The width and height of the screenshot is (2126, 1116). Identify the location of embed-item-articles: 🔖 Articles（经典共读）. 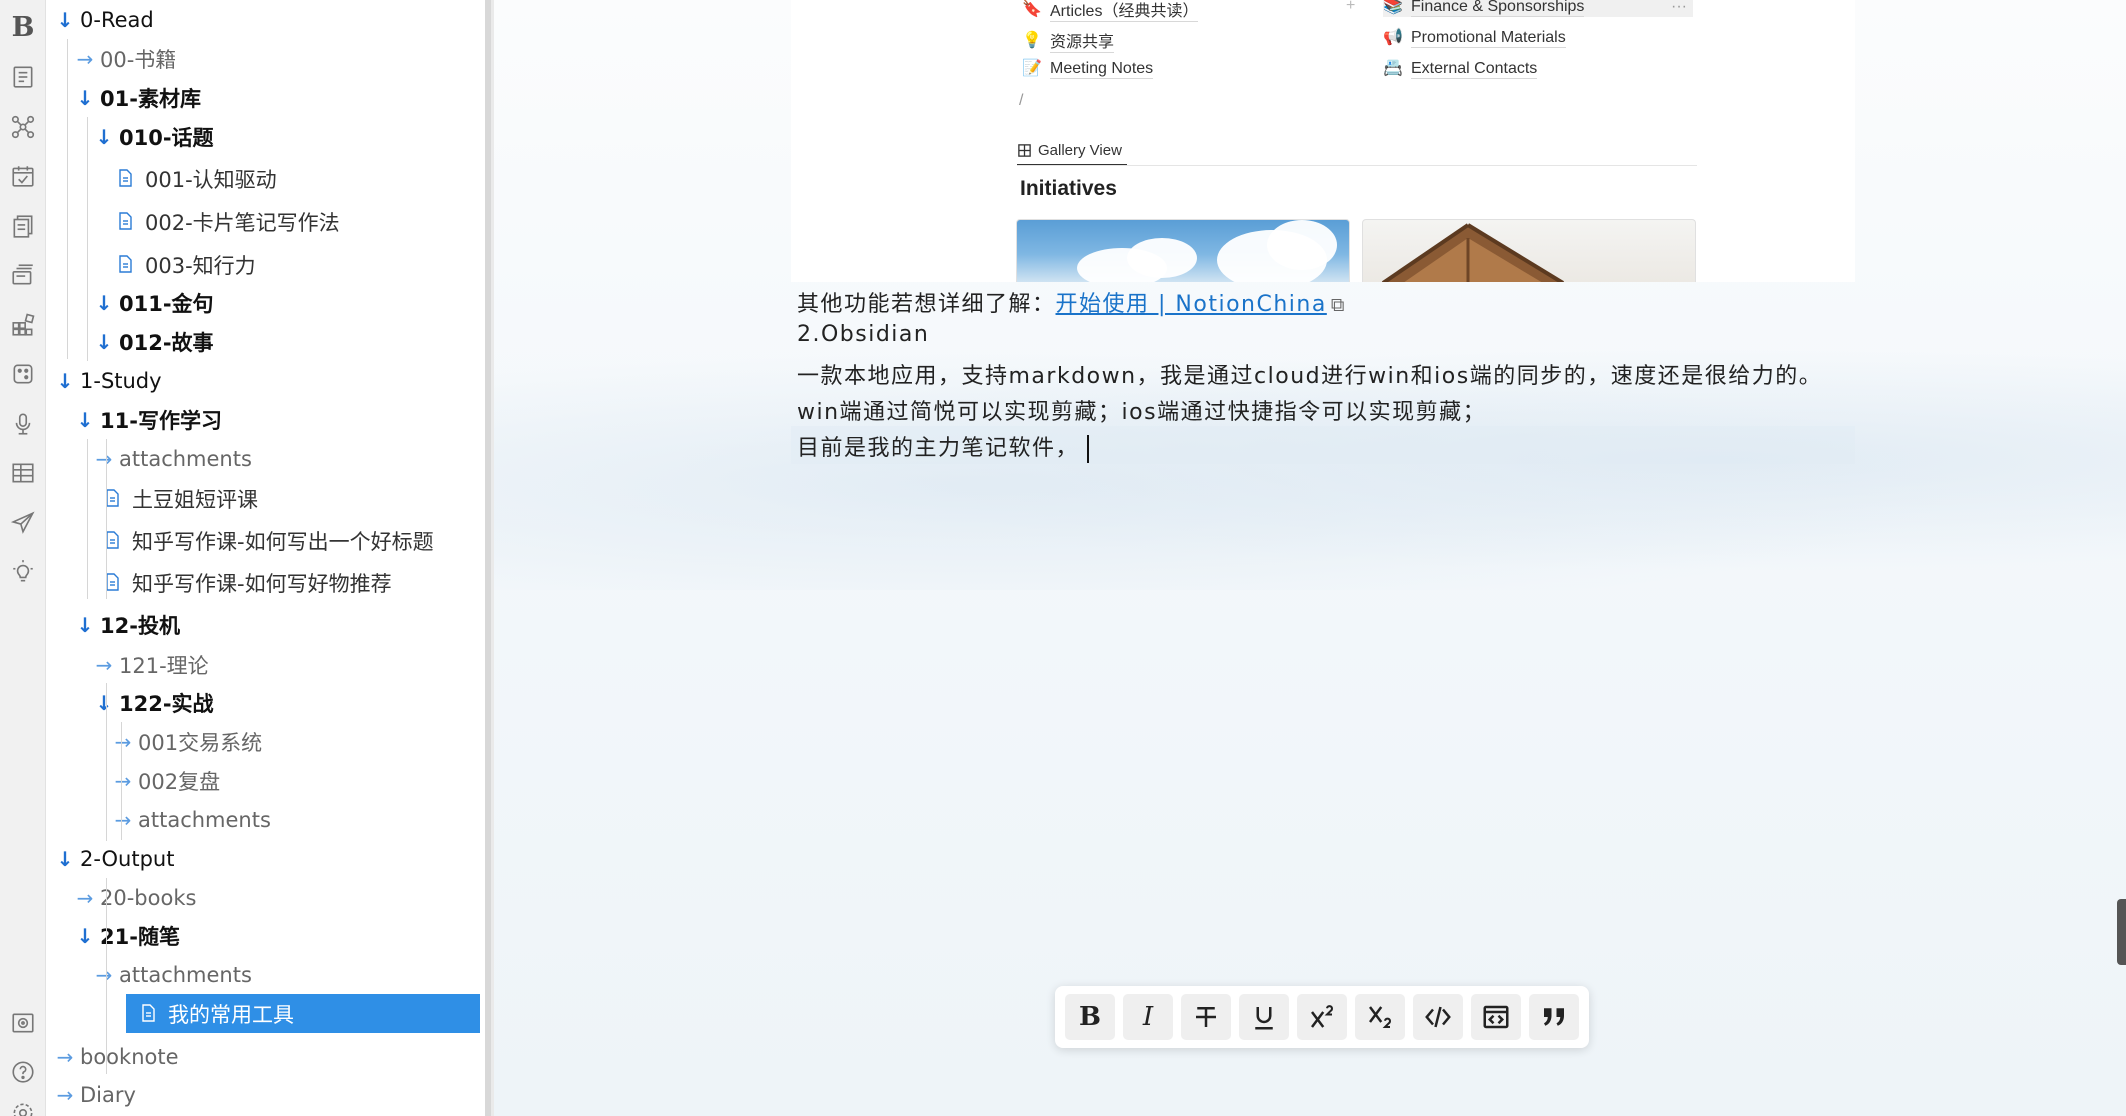
(1110, 11).